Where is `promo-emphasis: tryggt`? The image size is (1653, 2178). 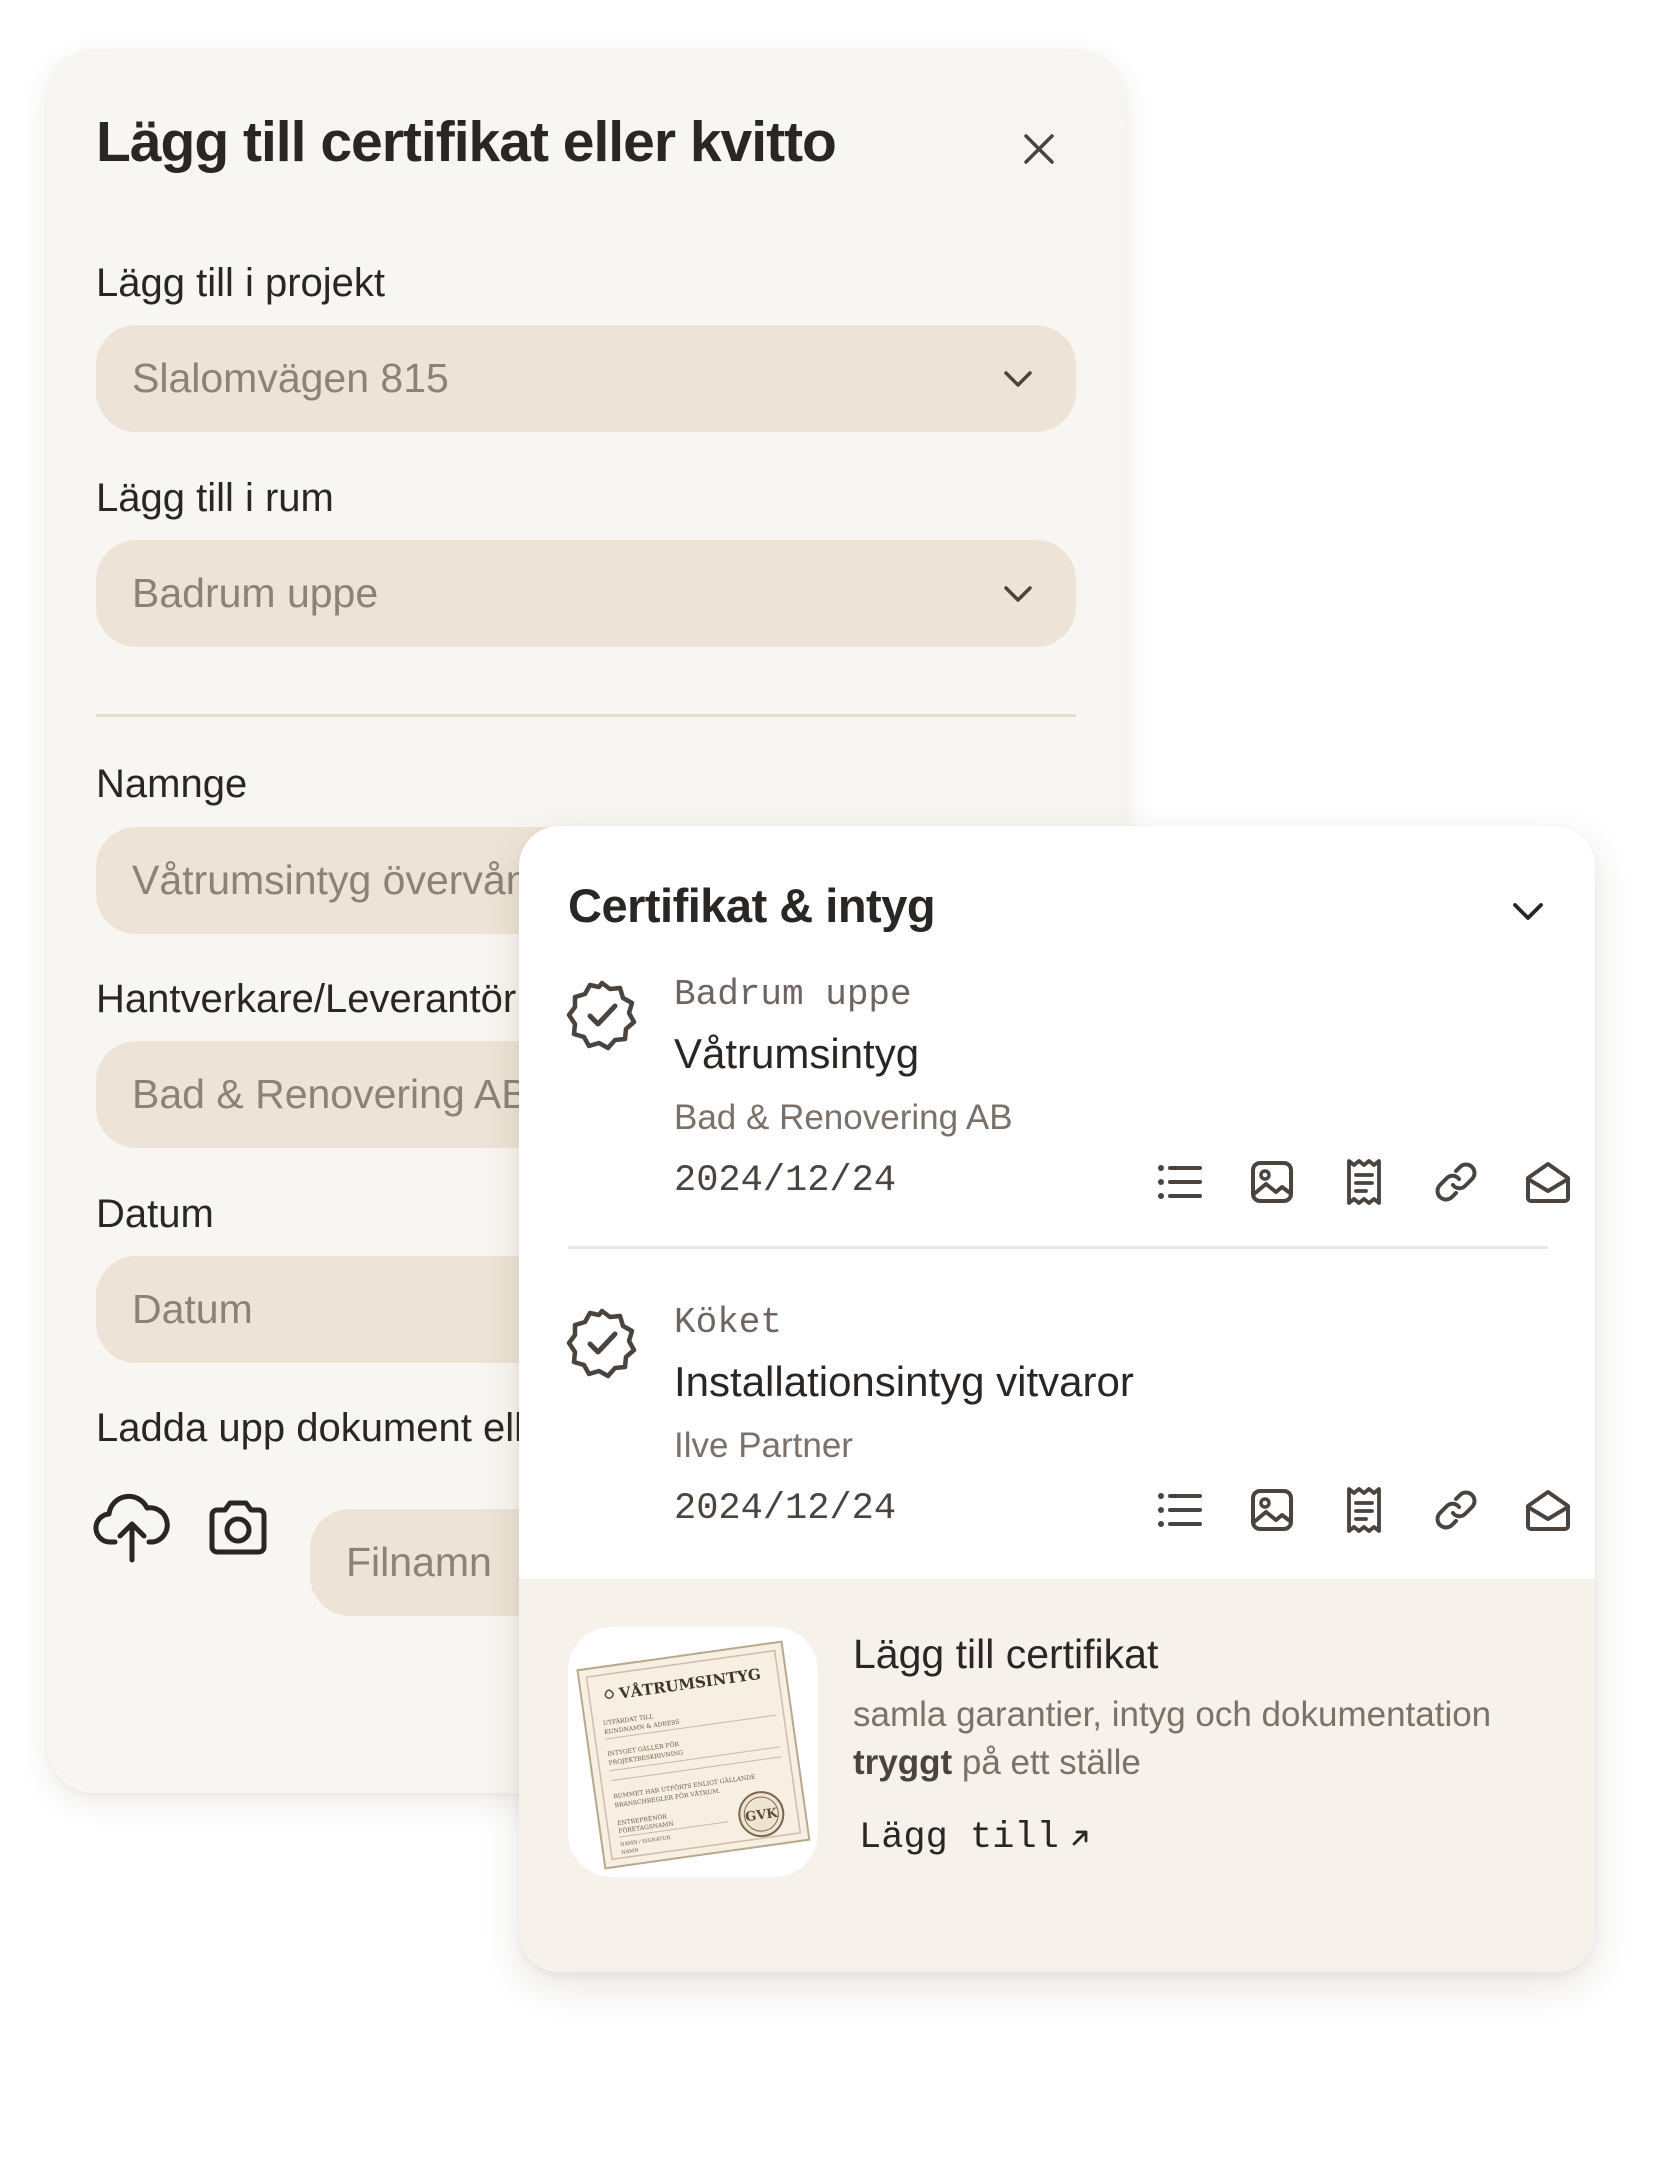 promo-emphasis: tryggt is located at coordinates (903, 1762).